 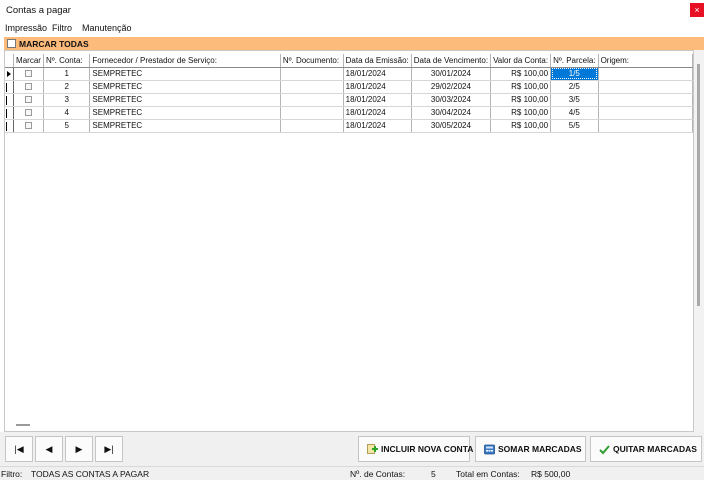 What do you see at coordinates (451, 61) in the screenshot?
I see `col-data-vencimento: Data de Vencimento:` at bounding box center [451, 61].